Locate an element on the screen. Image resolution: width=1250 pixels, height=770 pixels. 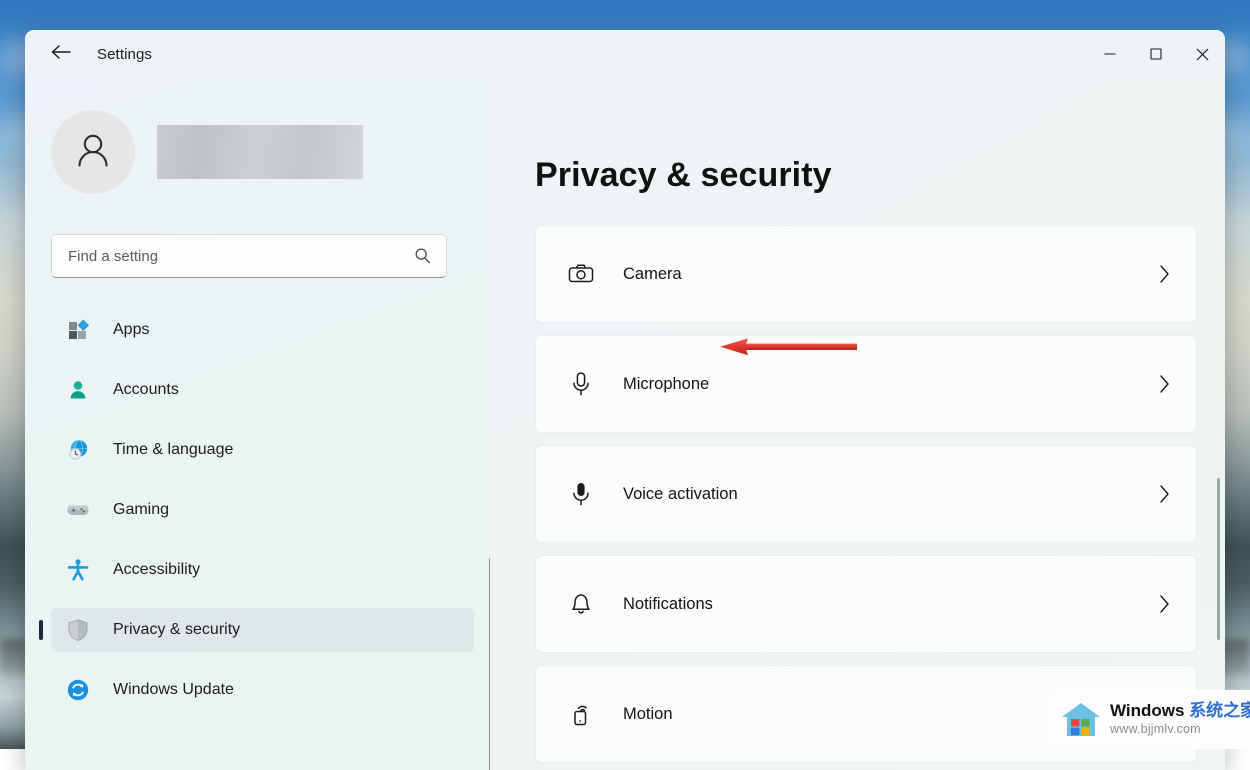
settings-card-voice-activation: Voice activation is located at coordinates (866, 494).